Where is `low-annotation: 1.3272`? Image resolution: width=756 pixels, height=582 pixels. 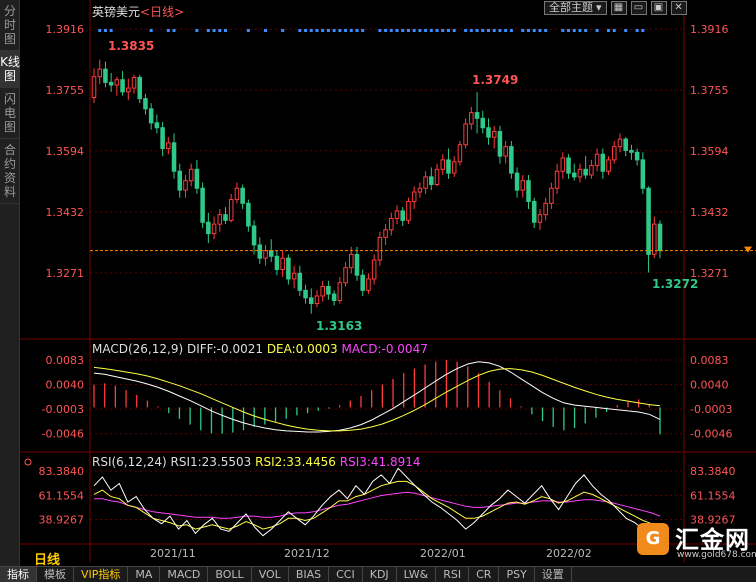 low-annotation: 1.3272 is located at coordinates (675, 284).